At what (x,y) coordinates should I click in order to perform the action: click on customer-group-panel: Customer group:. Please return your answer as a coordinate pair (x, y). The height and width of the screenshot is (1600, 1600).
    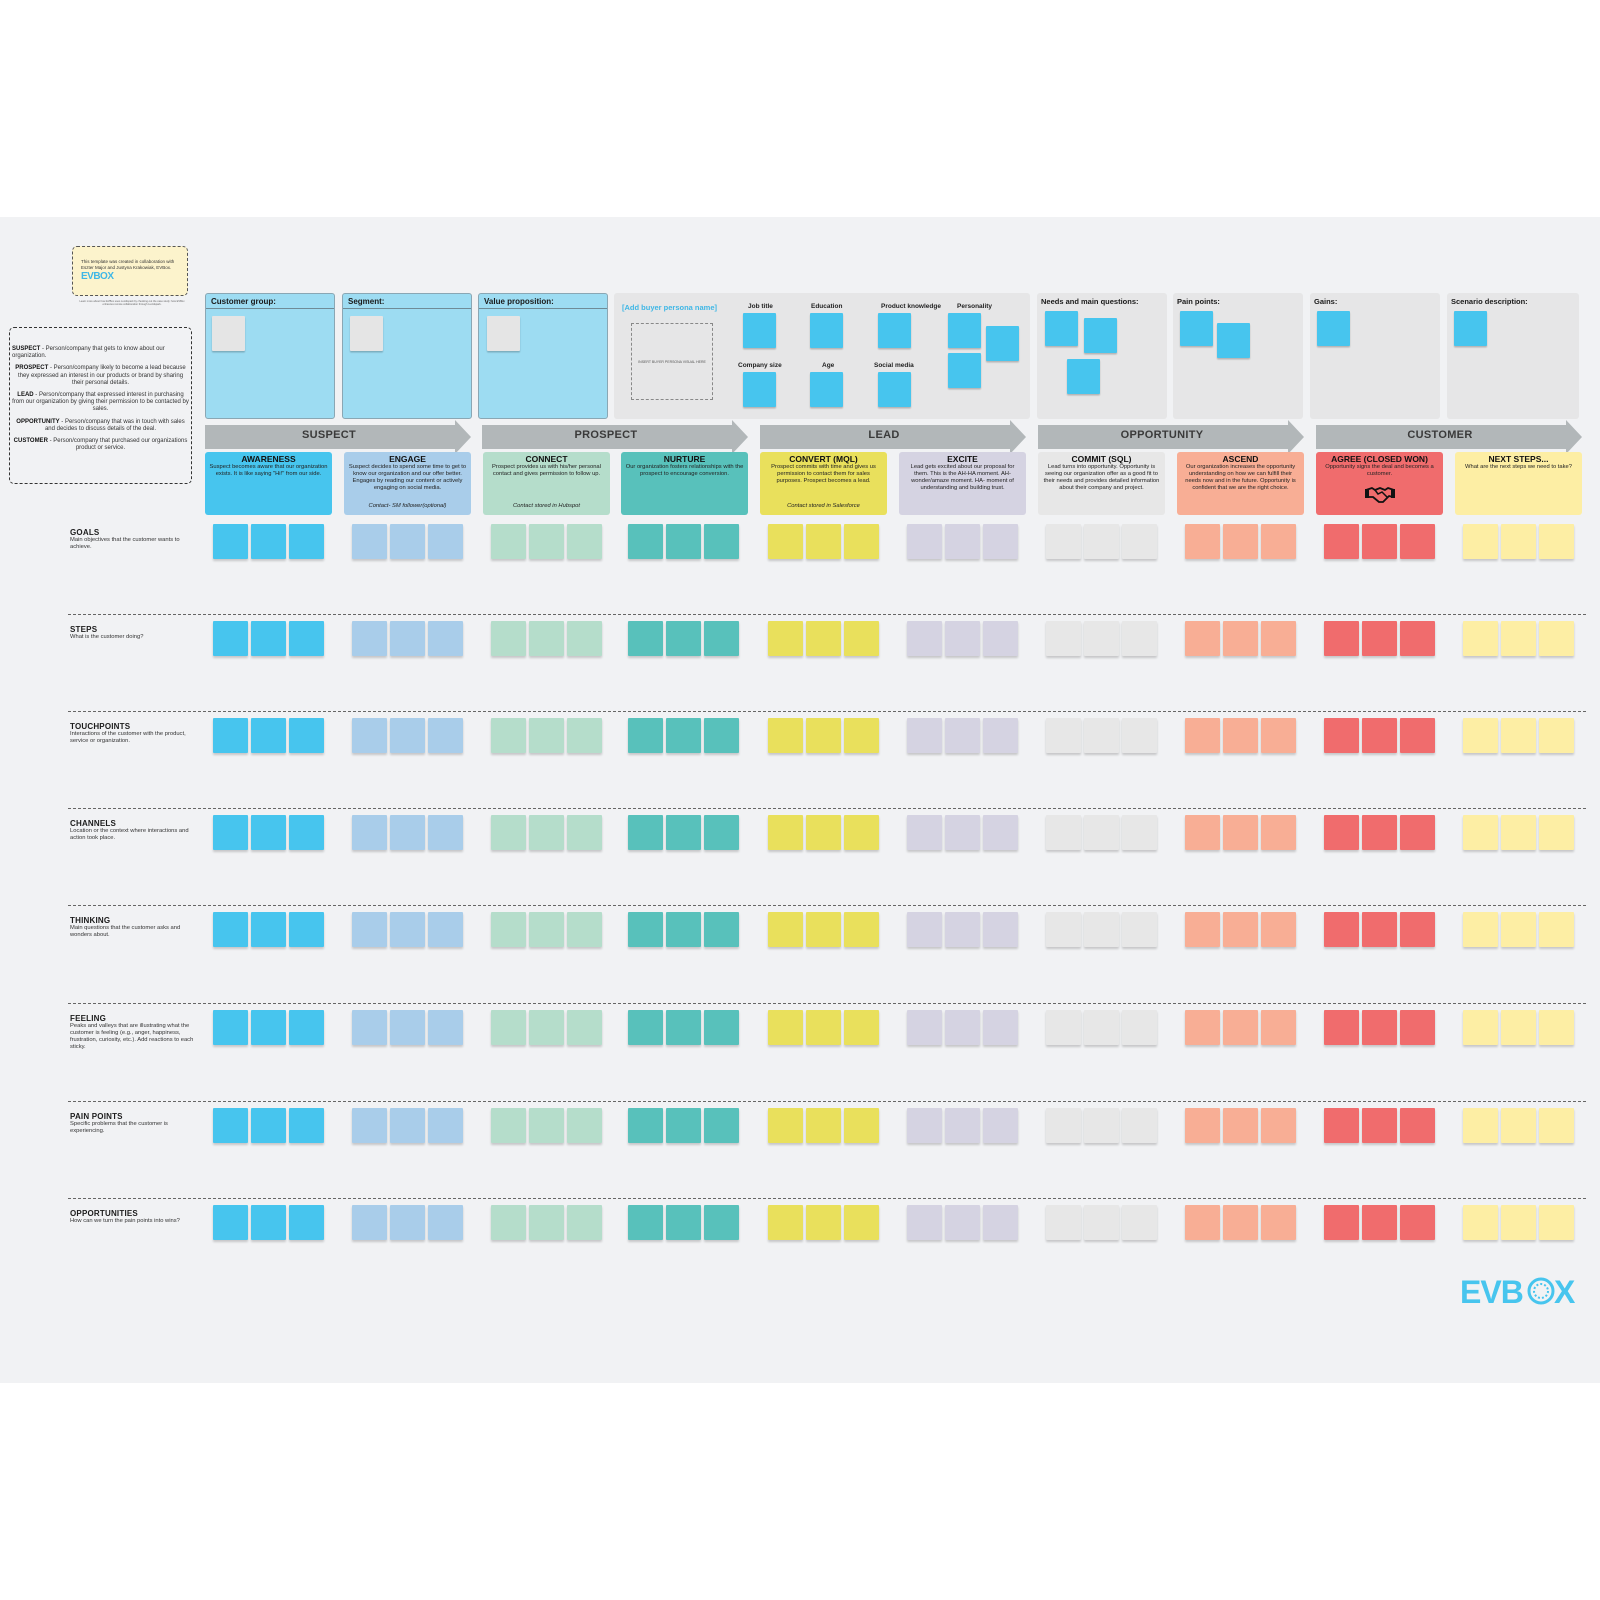
    Looking at the image, I should click on (270, 356).